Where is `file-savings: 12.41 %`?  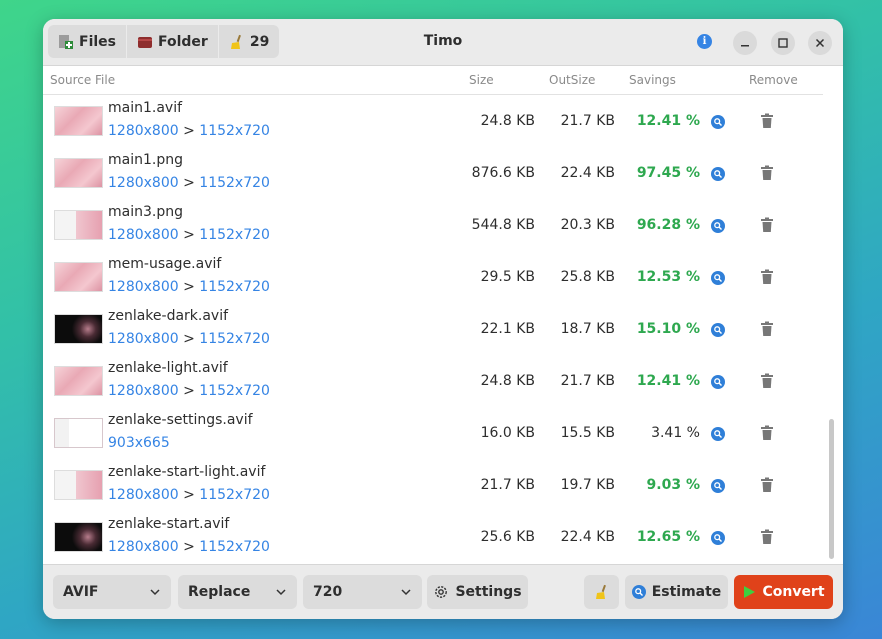 file-savings: 12.41 % is located at coordinates (668, 121).